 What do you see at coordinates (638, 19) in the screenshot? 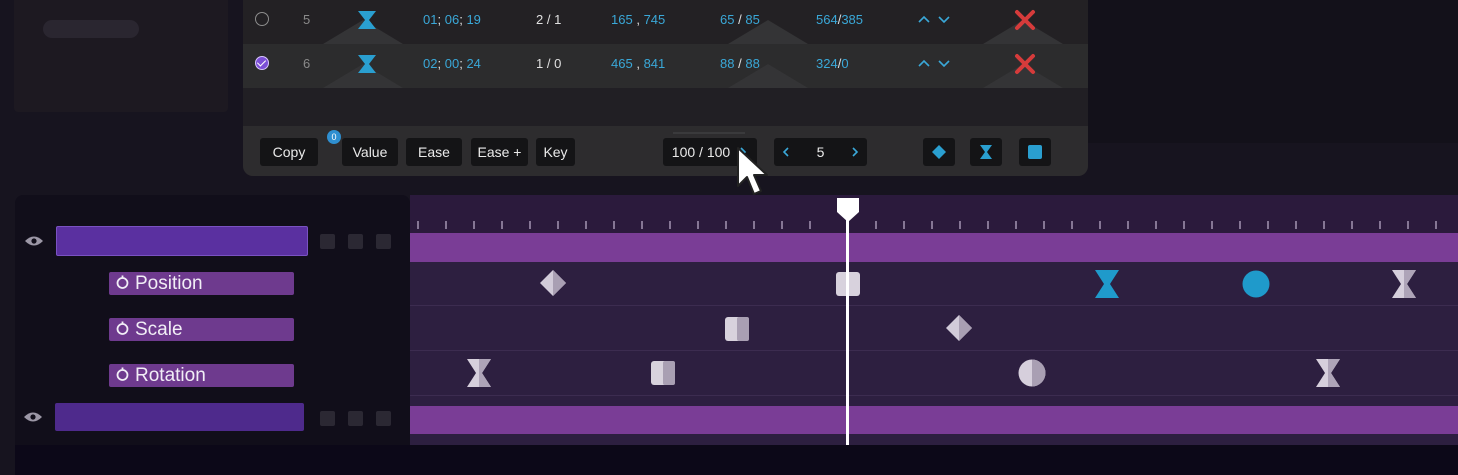
I see `row-position: 165 , 745` at bounding box center [638, 19].